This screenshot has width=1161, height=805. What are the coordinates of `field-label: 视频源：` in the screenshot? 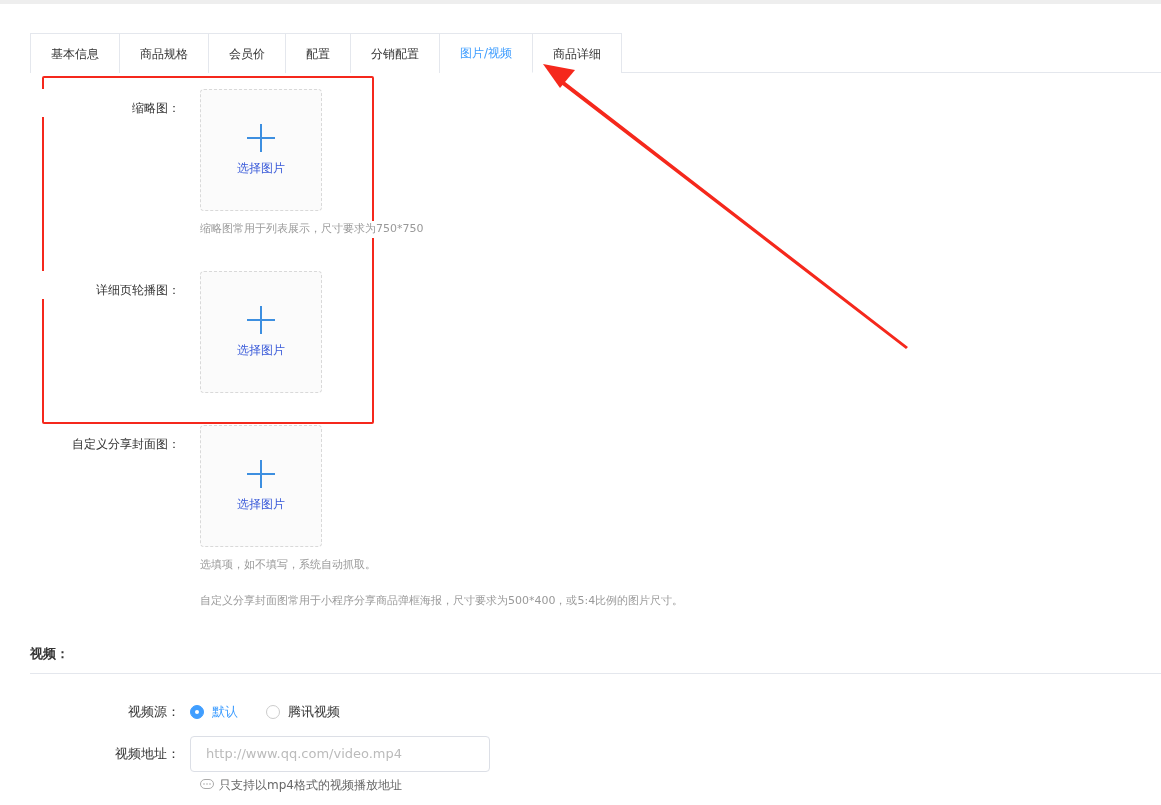 It's located at (154, 712).